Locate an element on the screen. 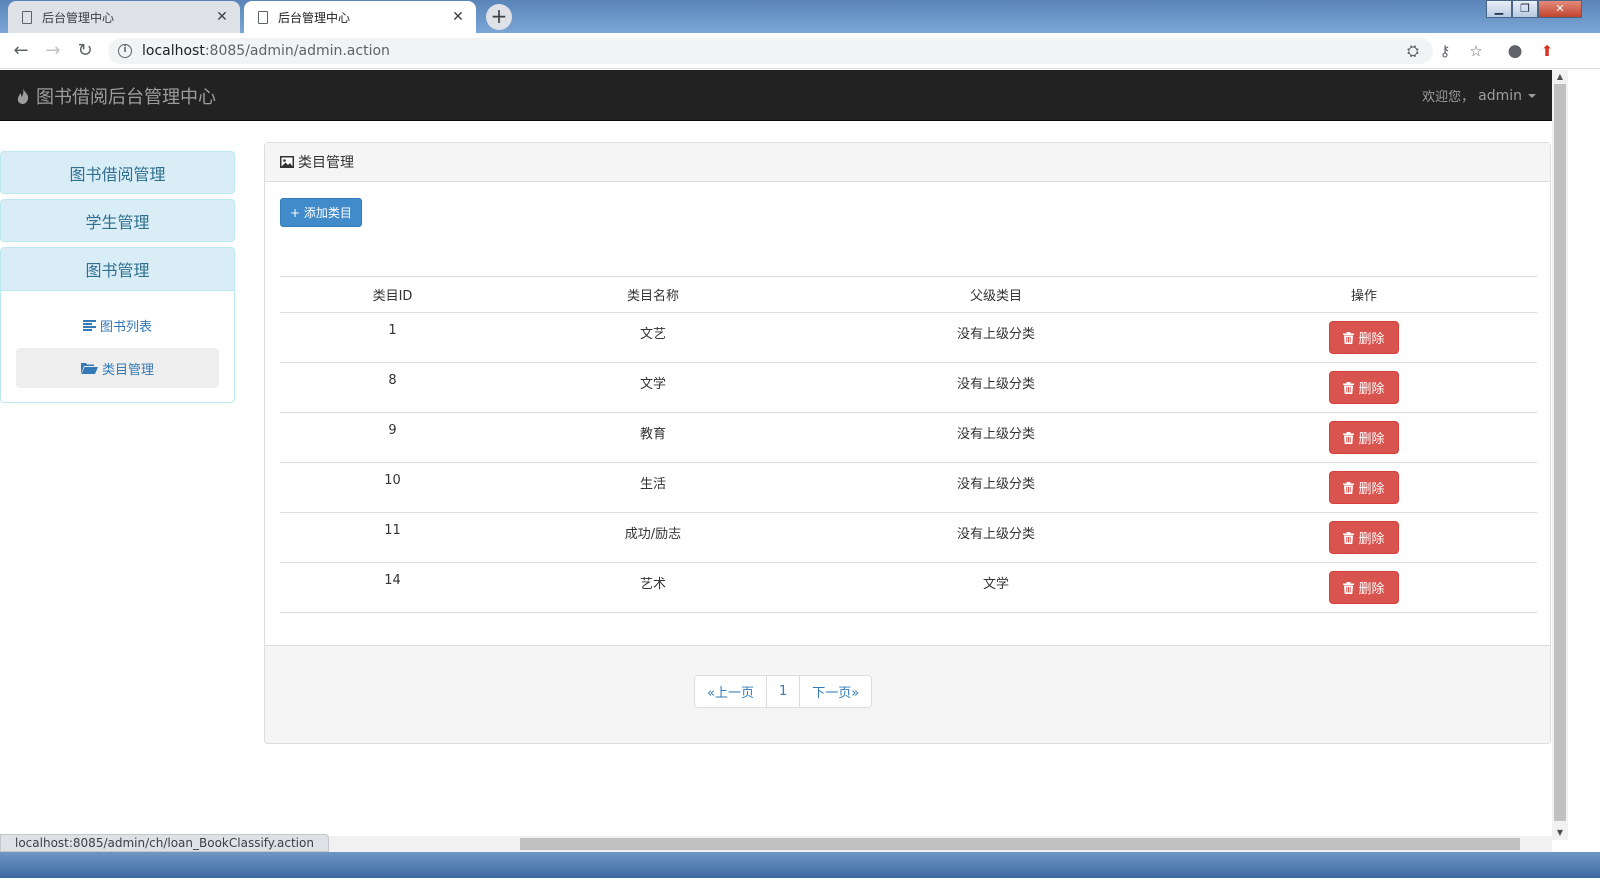 Image resolution: width=1600 pixels, height=878 pixels. vertical-scrollbar: ▲ ▼ is located at coordinates (1560, 455).